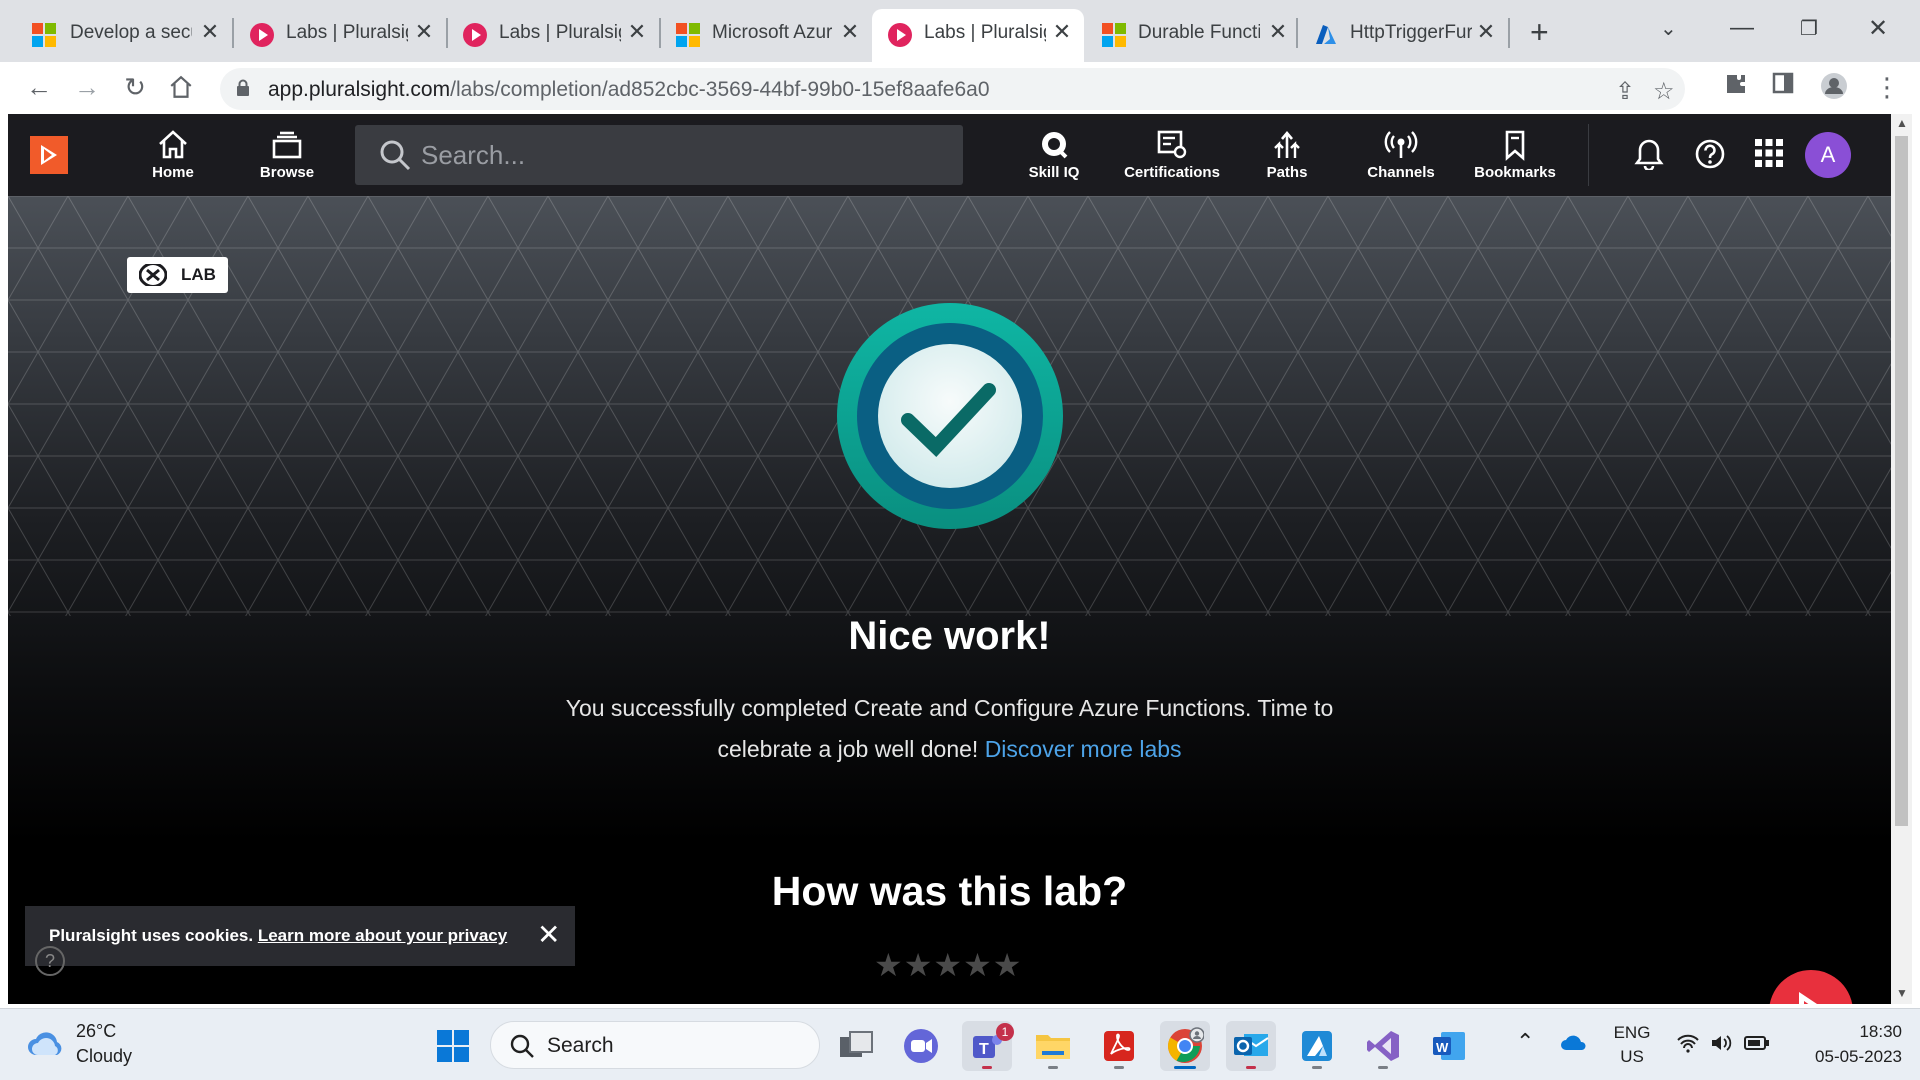 The image size is (1920, 1080). What do you see at coordinates (395, 157) in the screenshot?
I see `search-icon` at bounding box center [395, 157].